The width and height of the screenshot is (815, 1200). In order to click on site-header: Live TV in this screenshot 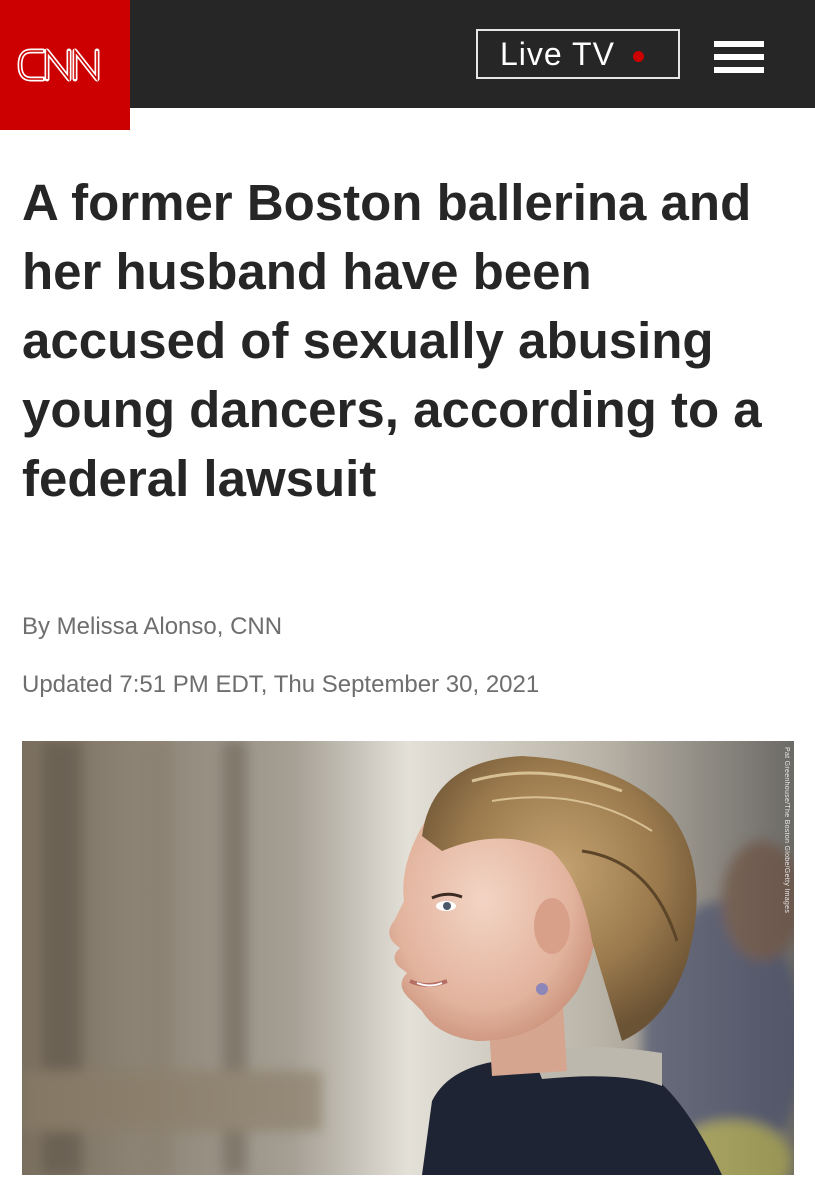, I will do `click(407, 65)`.